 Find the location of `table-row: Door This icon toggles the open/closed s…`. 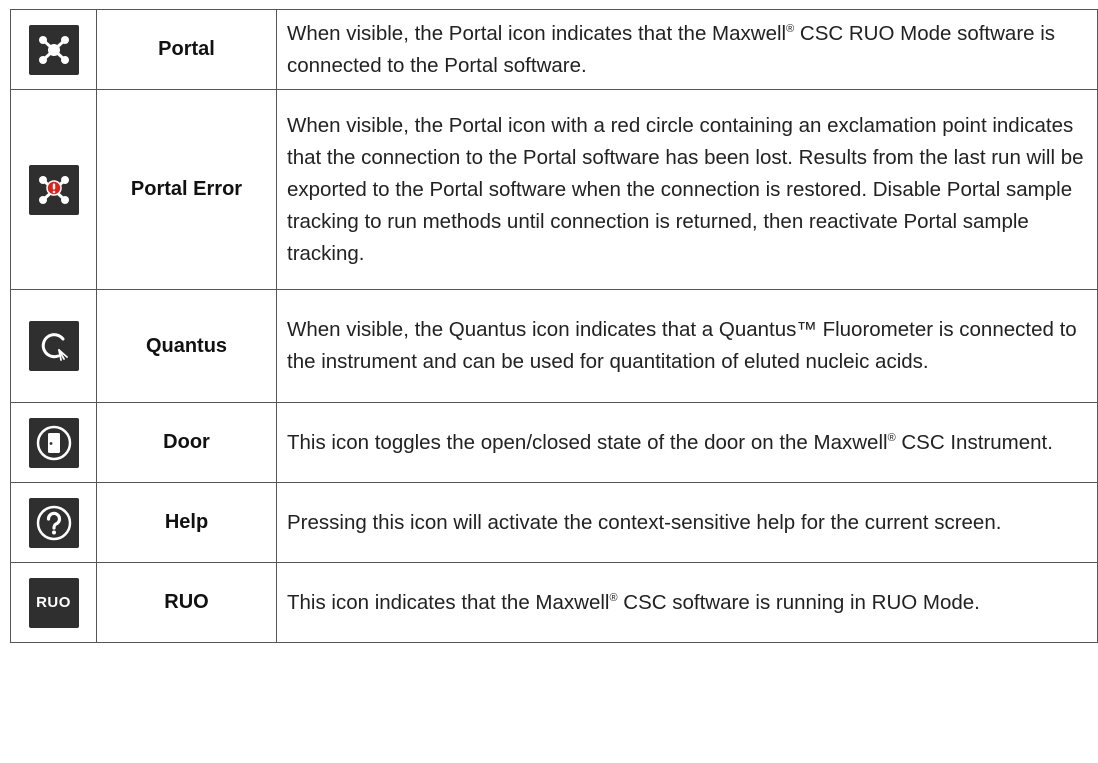

table-row: Door This icon toggles the open/closed s… is located at coordinates (554, 442).